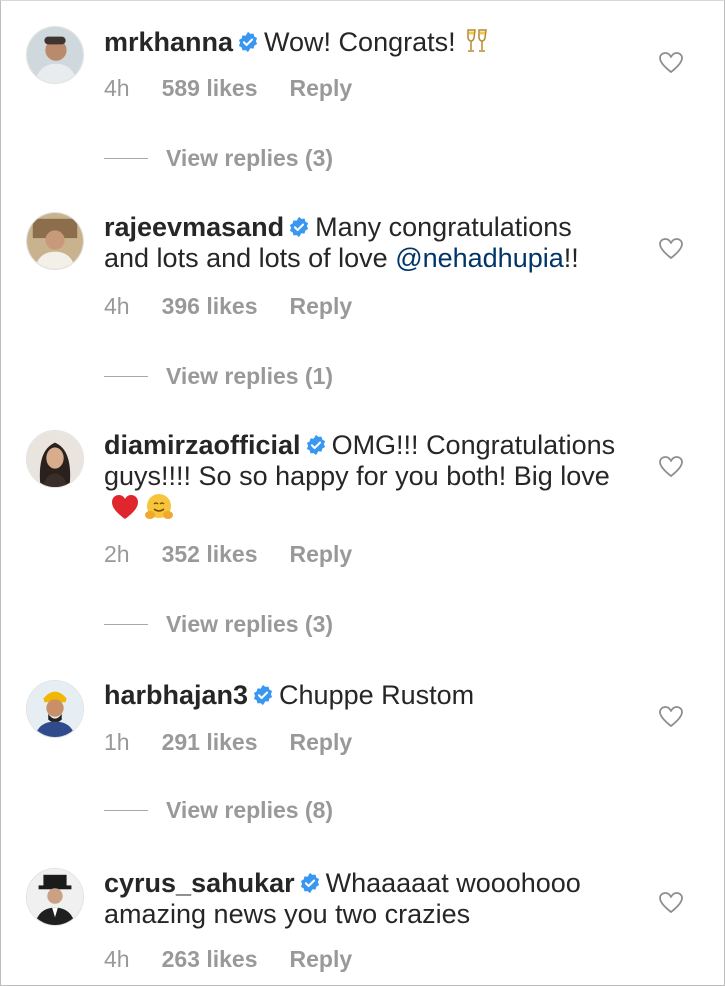  What do you see at coordinates (210, 306) in the screenshot?
I see `likes-count: 396 likes` at bounding box center [210, 306].